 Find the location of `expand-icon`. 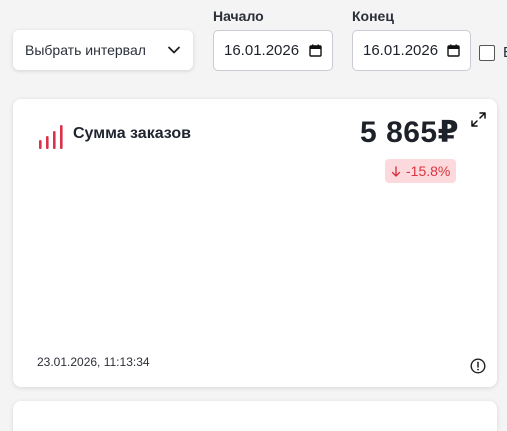

expand-icon is located at coordinates (478, 119).